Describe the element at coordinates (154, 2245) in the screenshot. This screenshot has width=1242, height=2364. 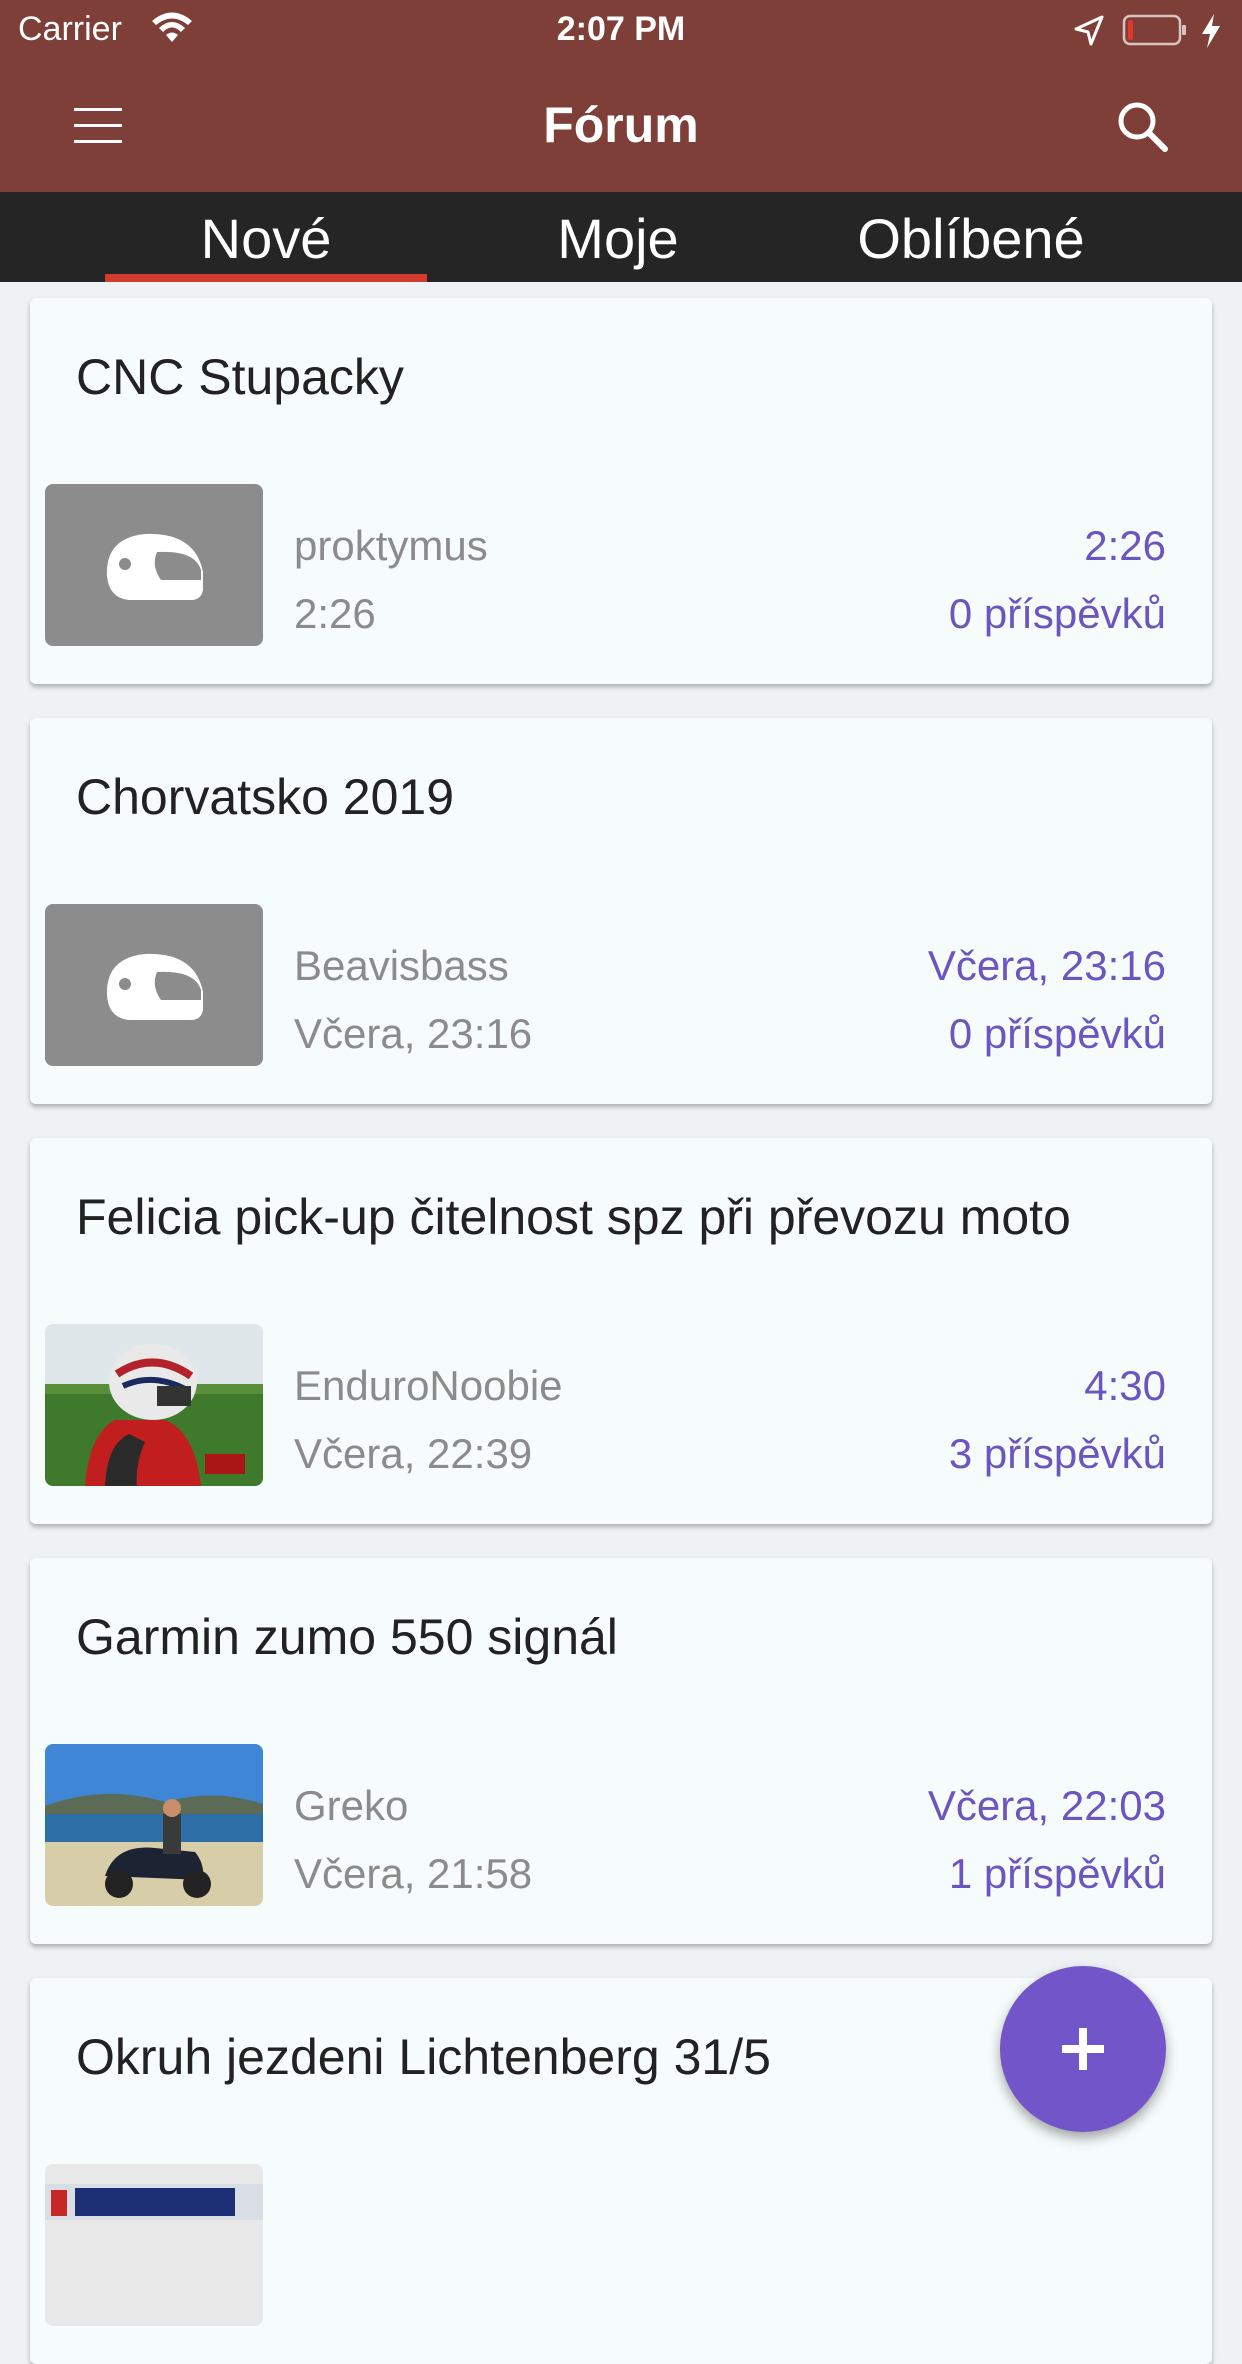
I see `banner-photo` at that location.